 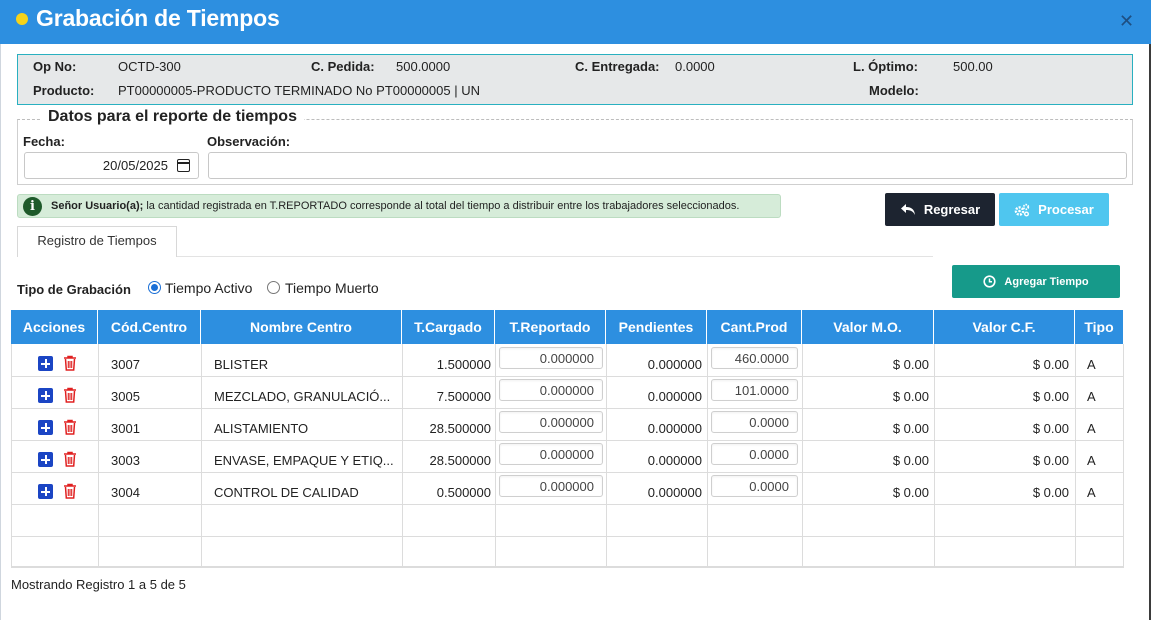 I want to click on window-left-edge, so click(x=0, y=332).